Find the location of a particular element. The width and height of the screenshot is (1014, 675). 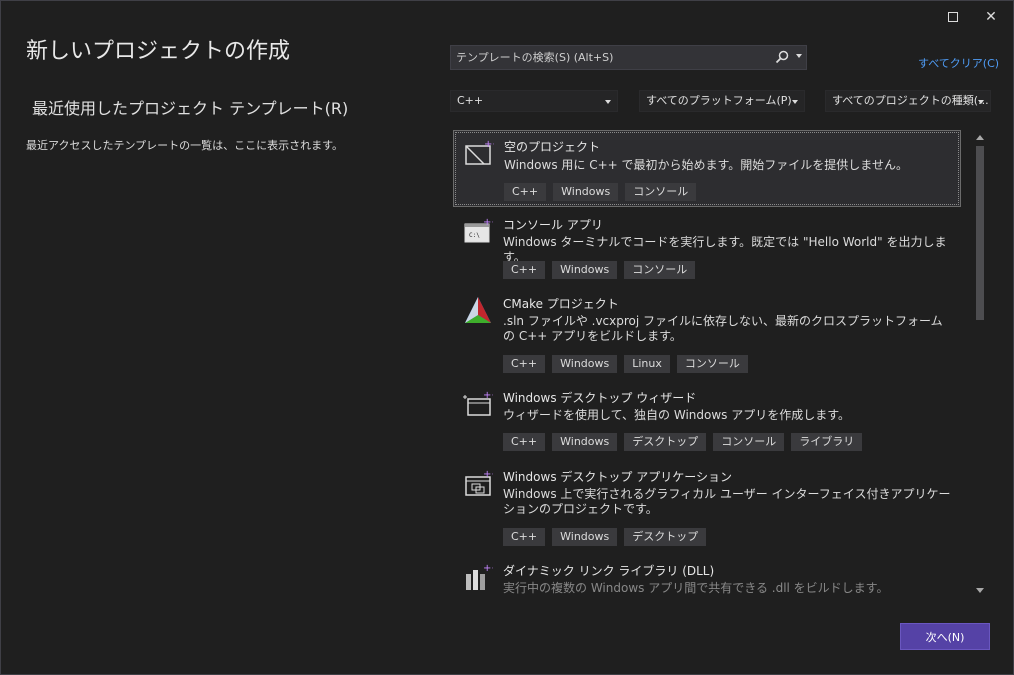

template-name: ダイナミック リンク ライブラリ (DLL) is located at coordinates (609, 571).